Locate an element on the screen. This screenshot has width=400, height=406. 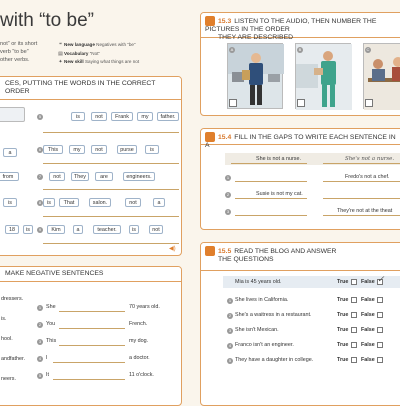
word-tile: engineers. is located at coordinates (139, 176).